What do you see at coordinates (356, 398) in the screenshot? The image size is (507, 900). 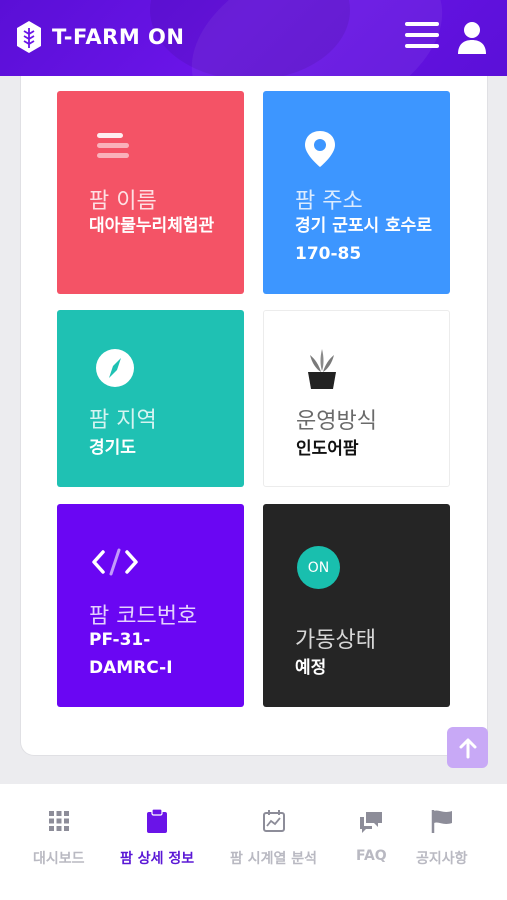 I see `operation-method-card: 운영방식 인도어팜` at bounding box center [356, 398].